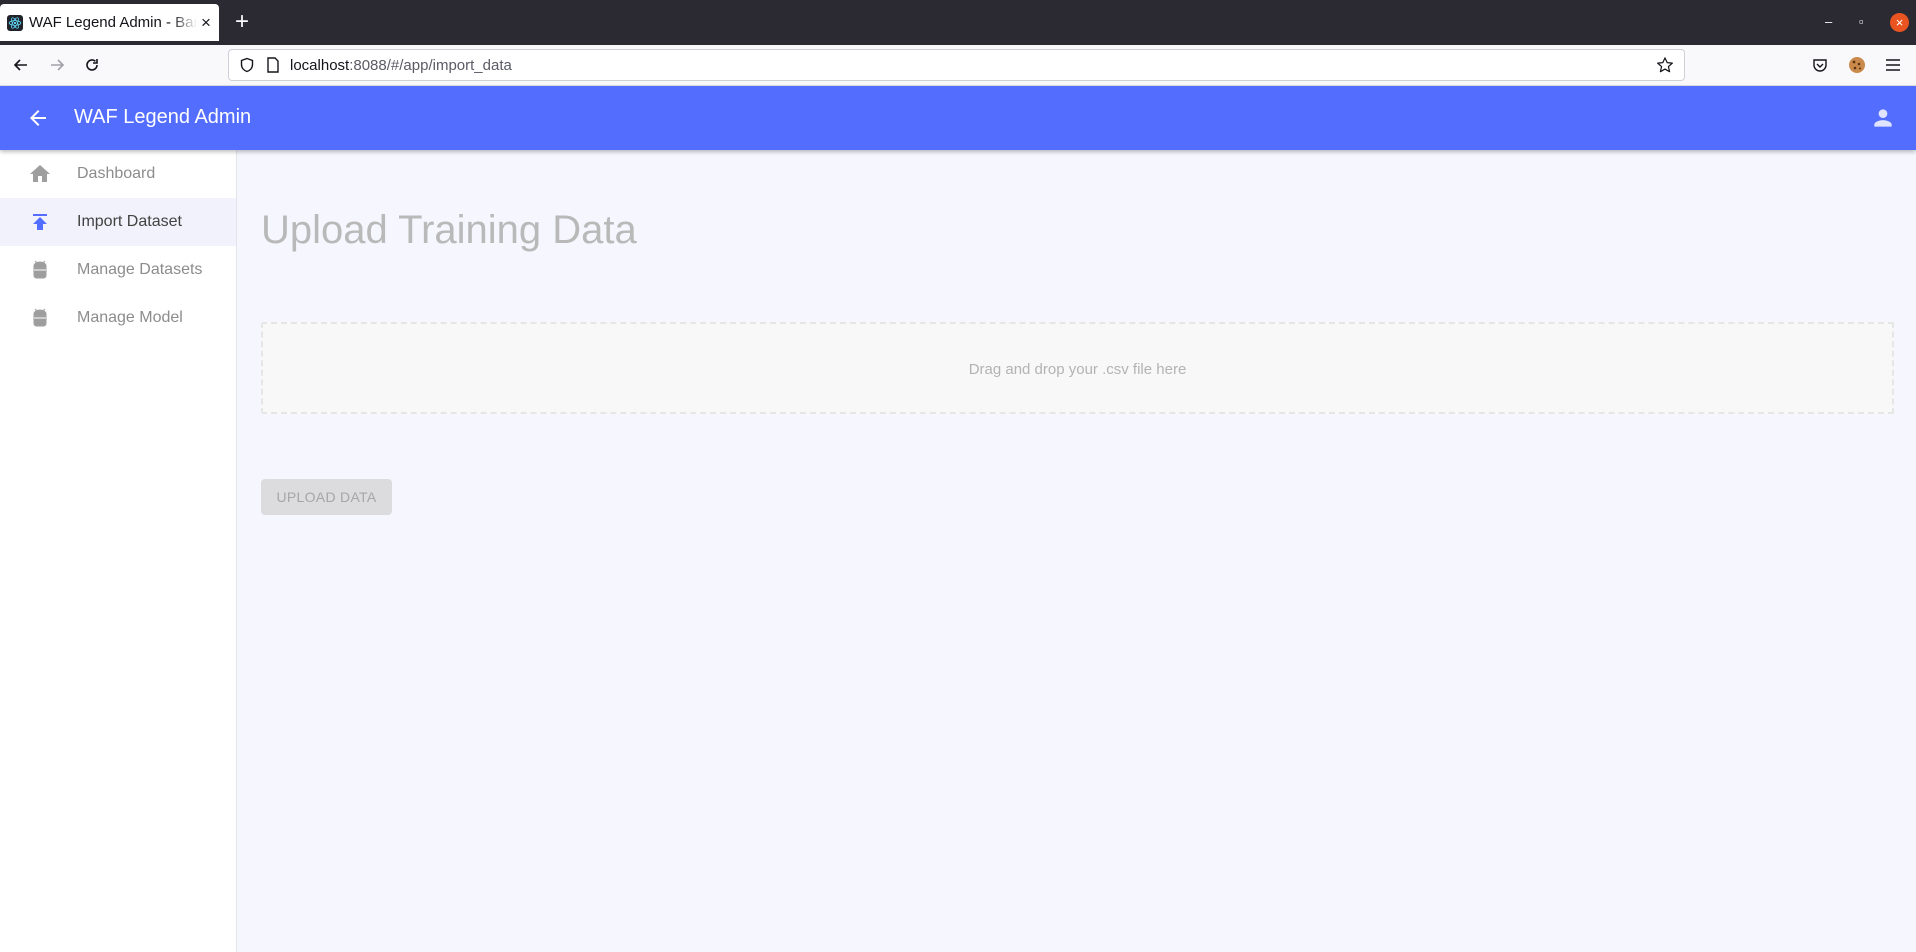 The image size is (1916, 952). Describe the element at coordinates (129, 221) in the screenshot. I see `sidebar-item-label: Import Dataset` at that location.